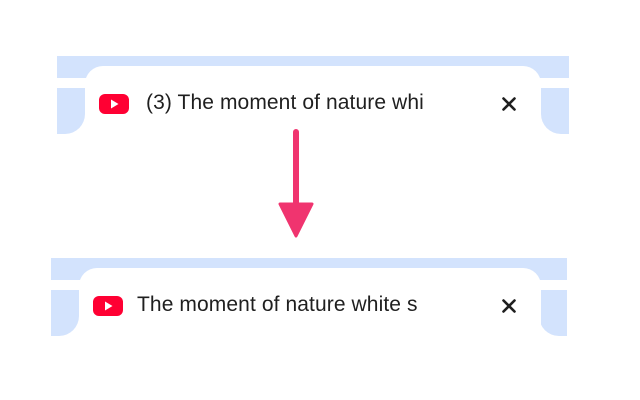  I want to click on arrow-down-icon, so click(296, 185).